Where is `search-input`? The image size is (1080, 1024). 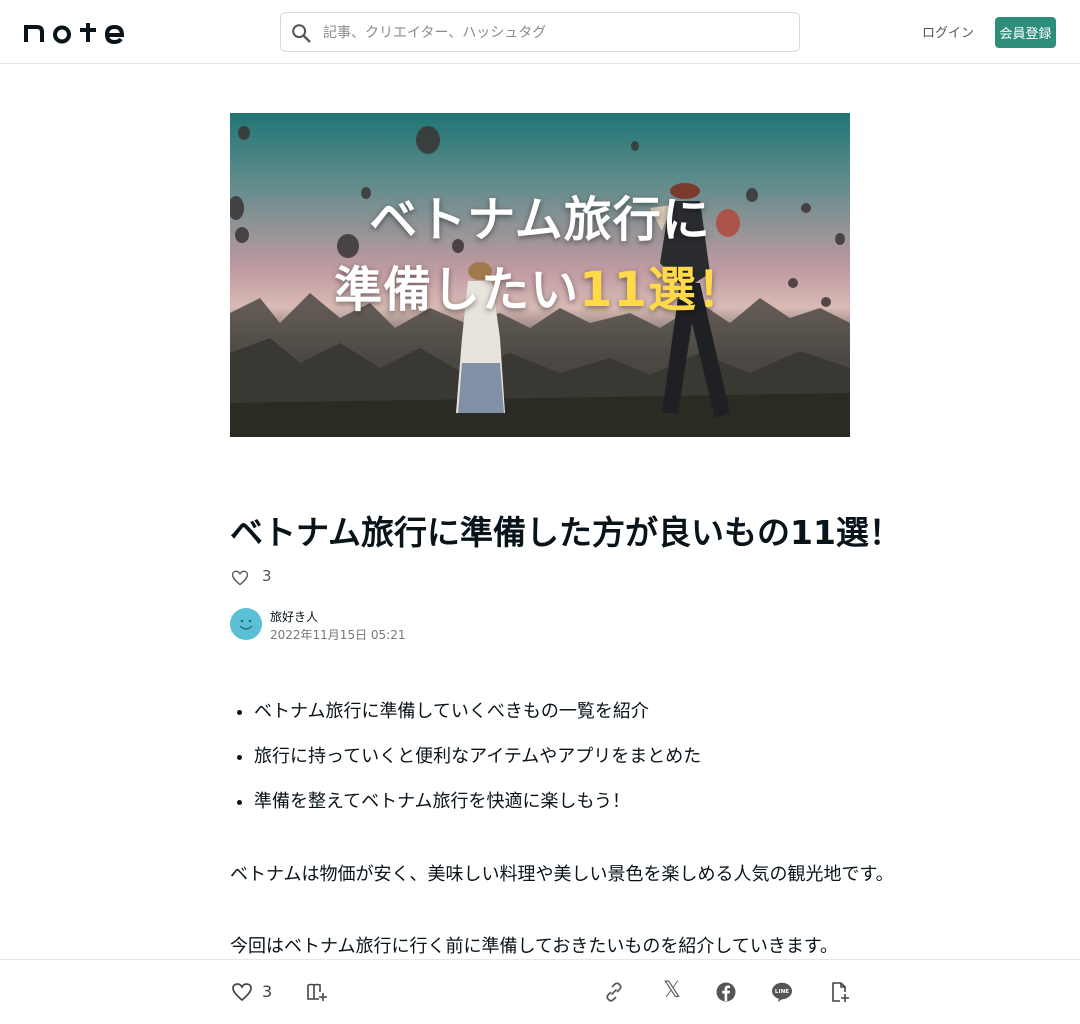 search-input is located at coordinates (553, 33).